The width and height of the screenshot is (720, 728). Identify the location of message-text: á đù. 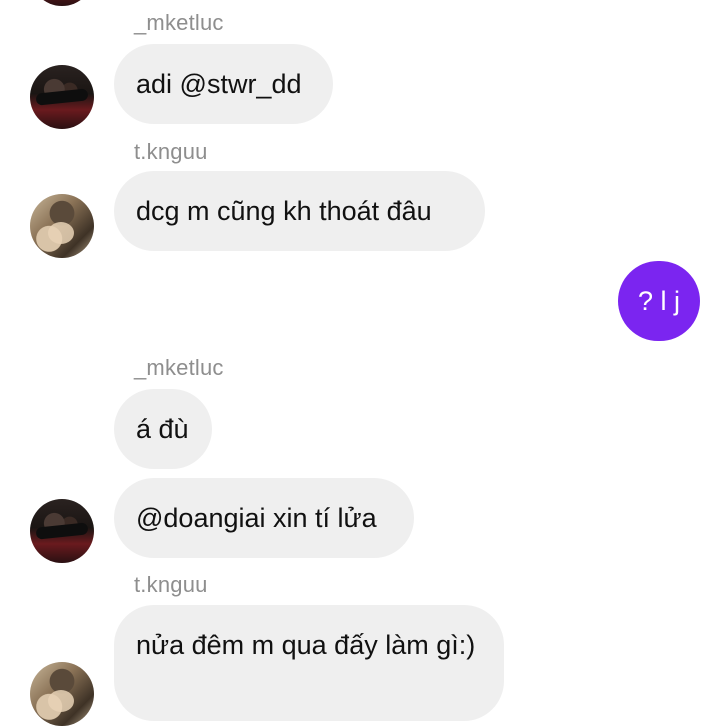
(162, 429).